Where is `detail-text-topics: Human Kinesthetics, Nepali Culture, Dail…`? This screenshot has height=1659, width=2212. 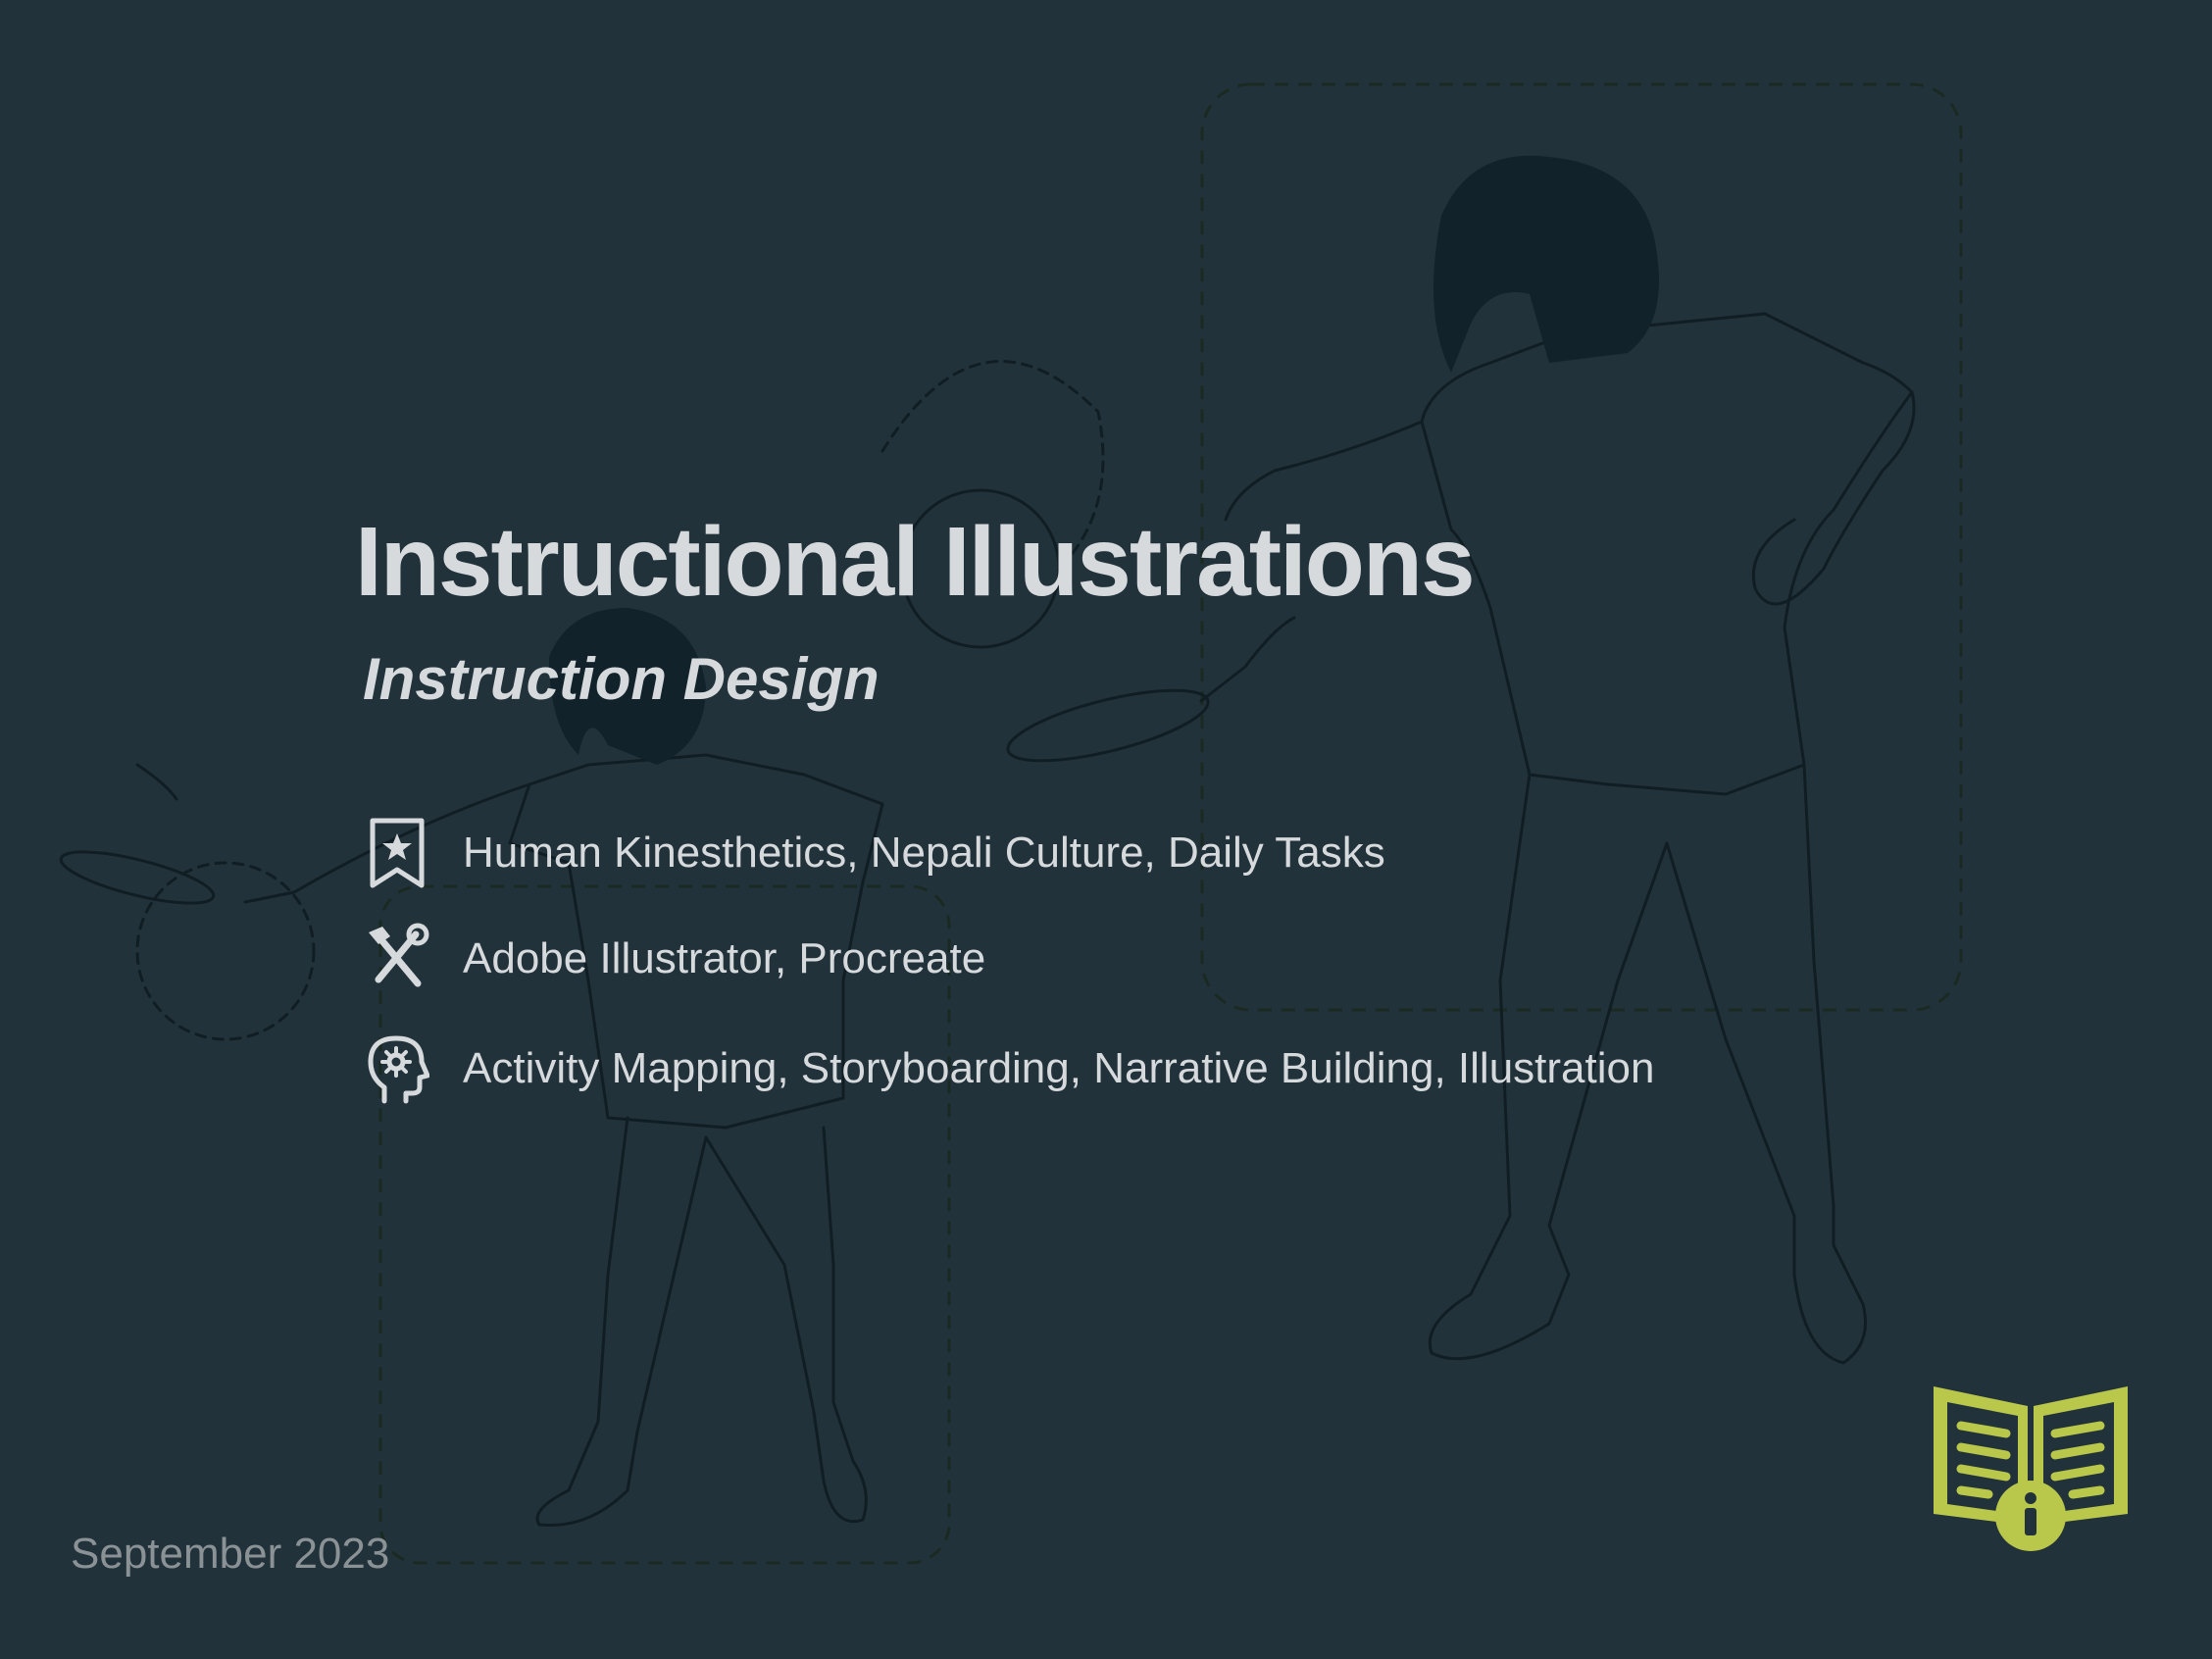
detail-text-topics: Human Kinesthetics, Nepali Culture, Dail… is located at coordinates (924, 853).